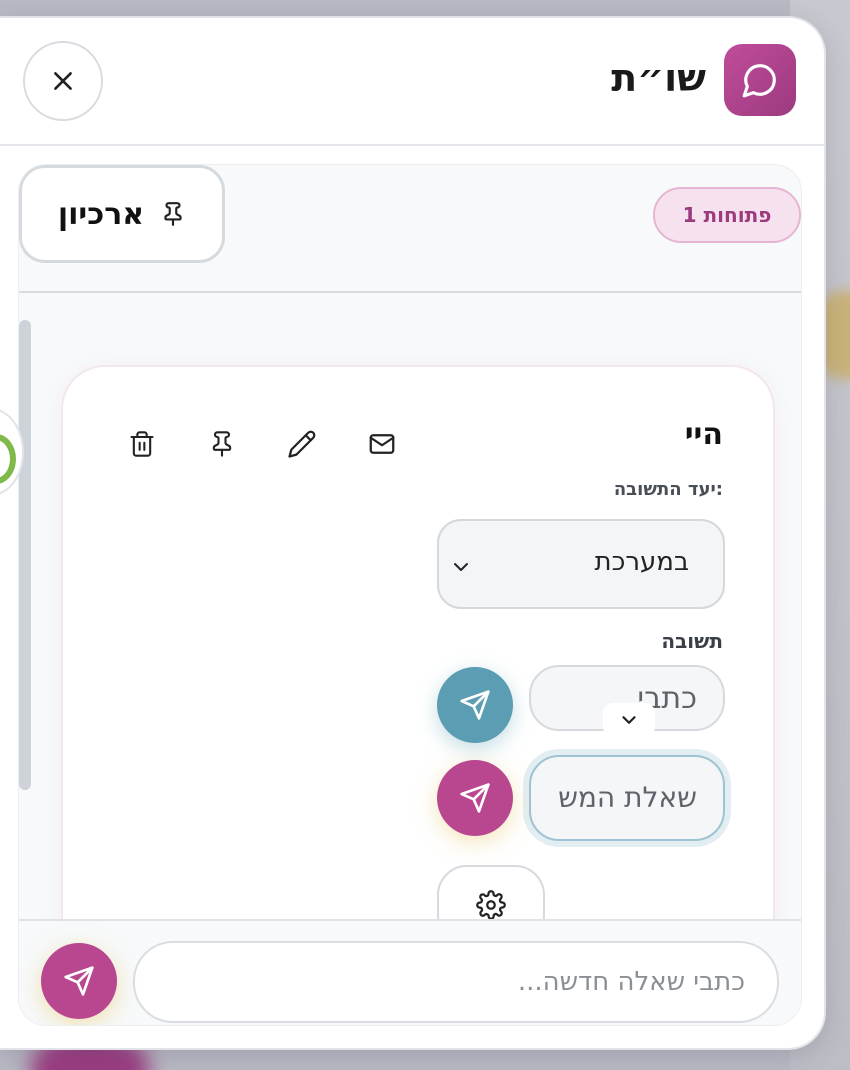 The width and height of the screenshot is (850, 1070). I want to click on question-title: היי, so click(703, 434).